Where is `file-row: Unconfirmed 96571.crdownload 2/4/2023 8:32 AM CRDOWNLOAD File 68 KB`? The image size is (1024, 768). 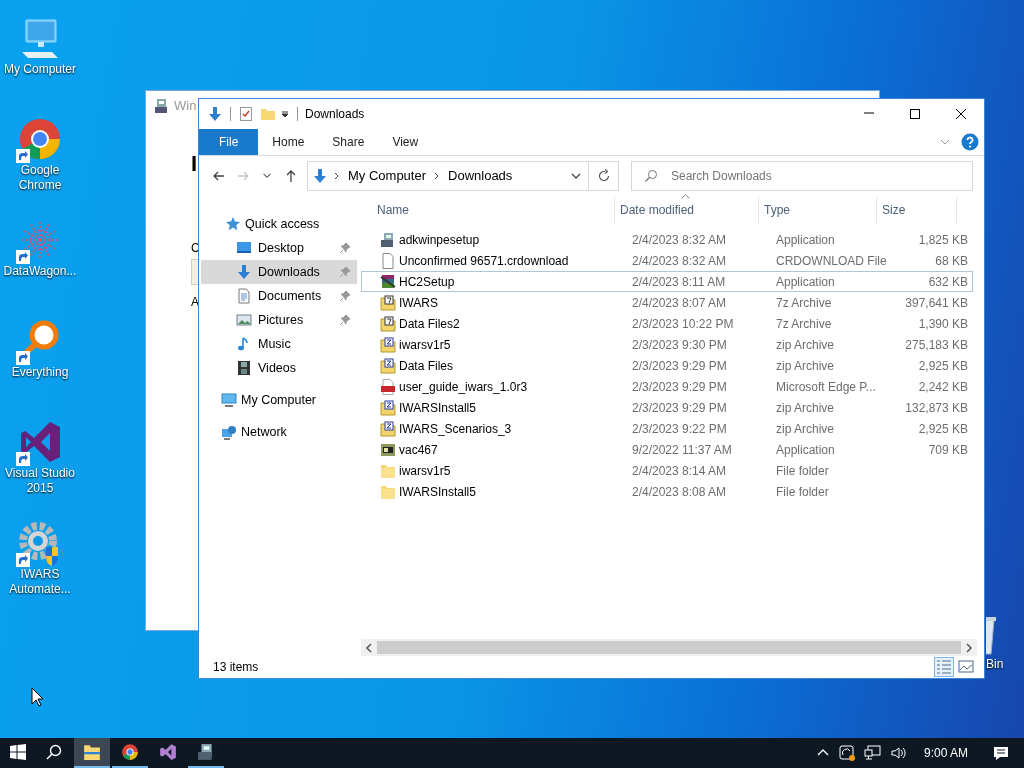 file-row: Unconfirmed 96571.crdownload 2/4/2023 8:32 AM CRDOWNLOAD File 68 KB is located at coordinates (667, 260).